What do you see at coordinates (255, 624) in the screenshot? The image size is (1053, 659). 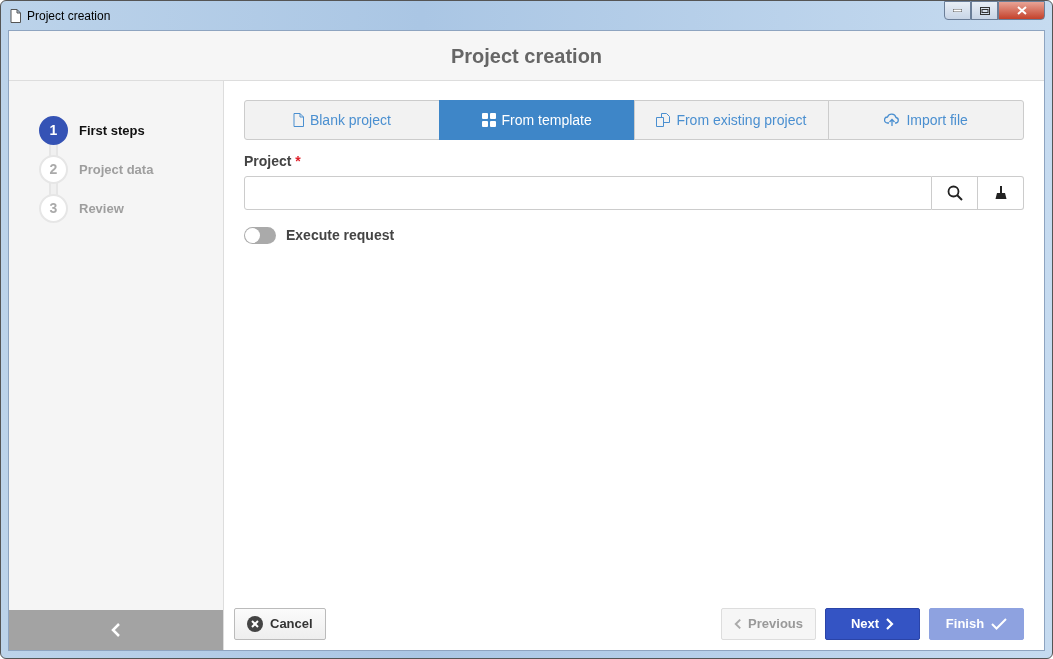 I see `close-circle-icon` at bounding box center [255, 624].